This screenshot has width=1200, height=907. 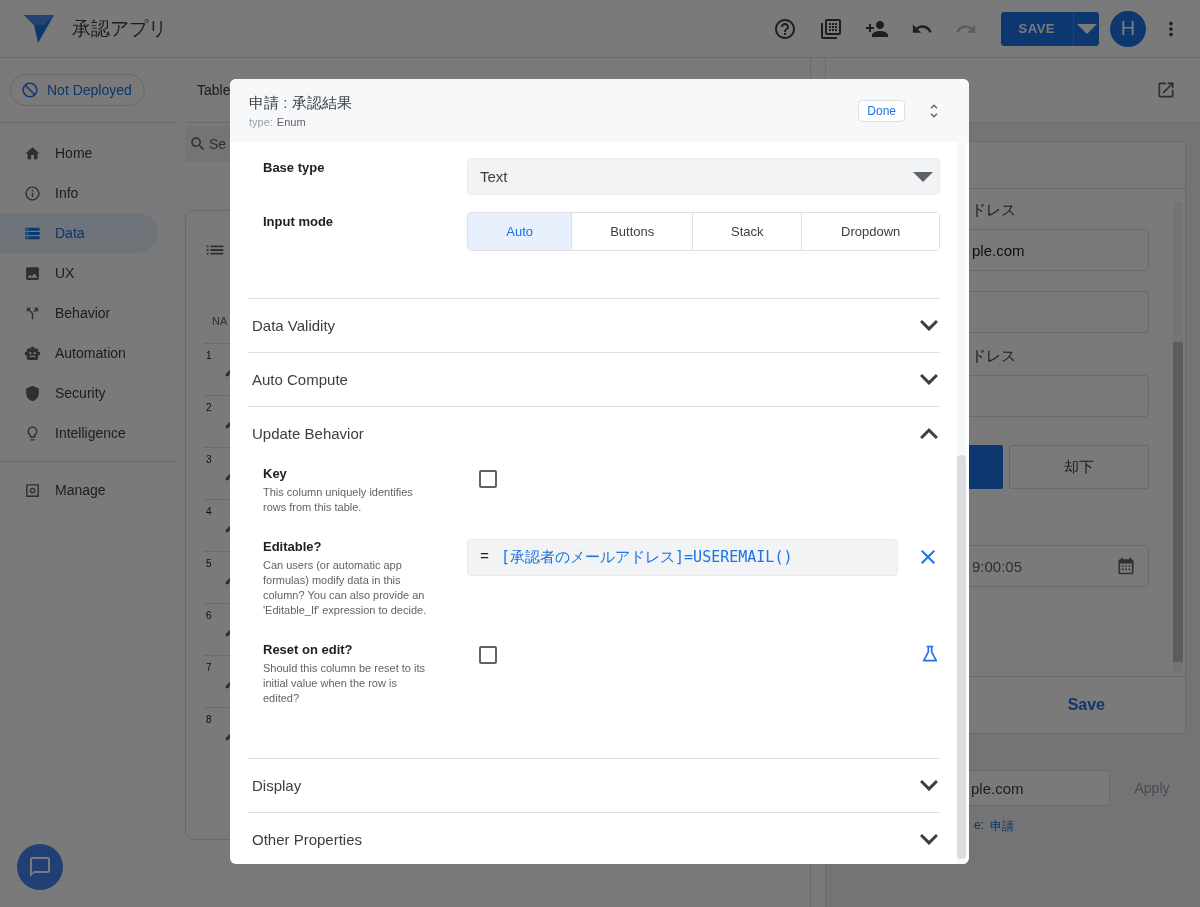 I want to click on tables-tab: Table, so click(x=214, y=90).